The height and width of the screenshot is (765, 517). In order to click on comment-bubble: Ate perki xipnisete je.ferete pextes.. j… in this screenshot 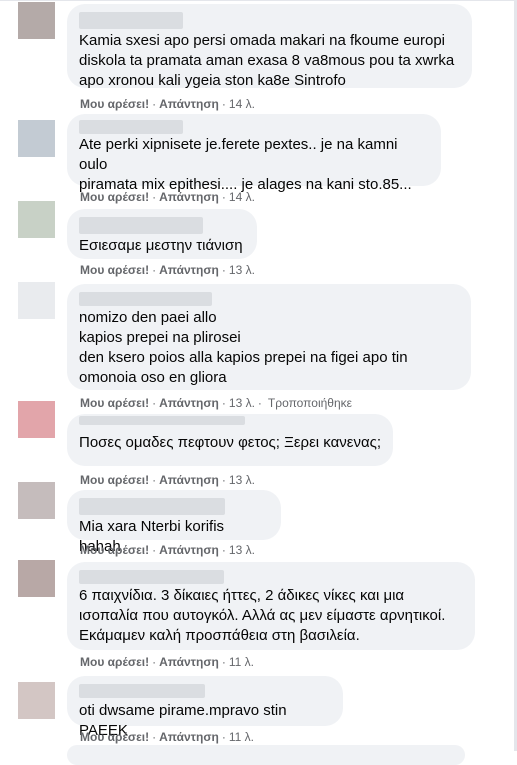, I will do `click(254, 153)`.